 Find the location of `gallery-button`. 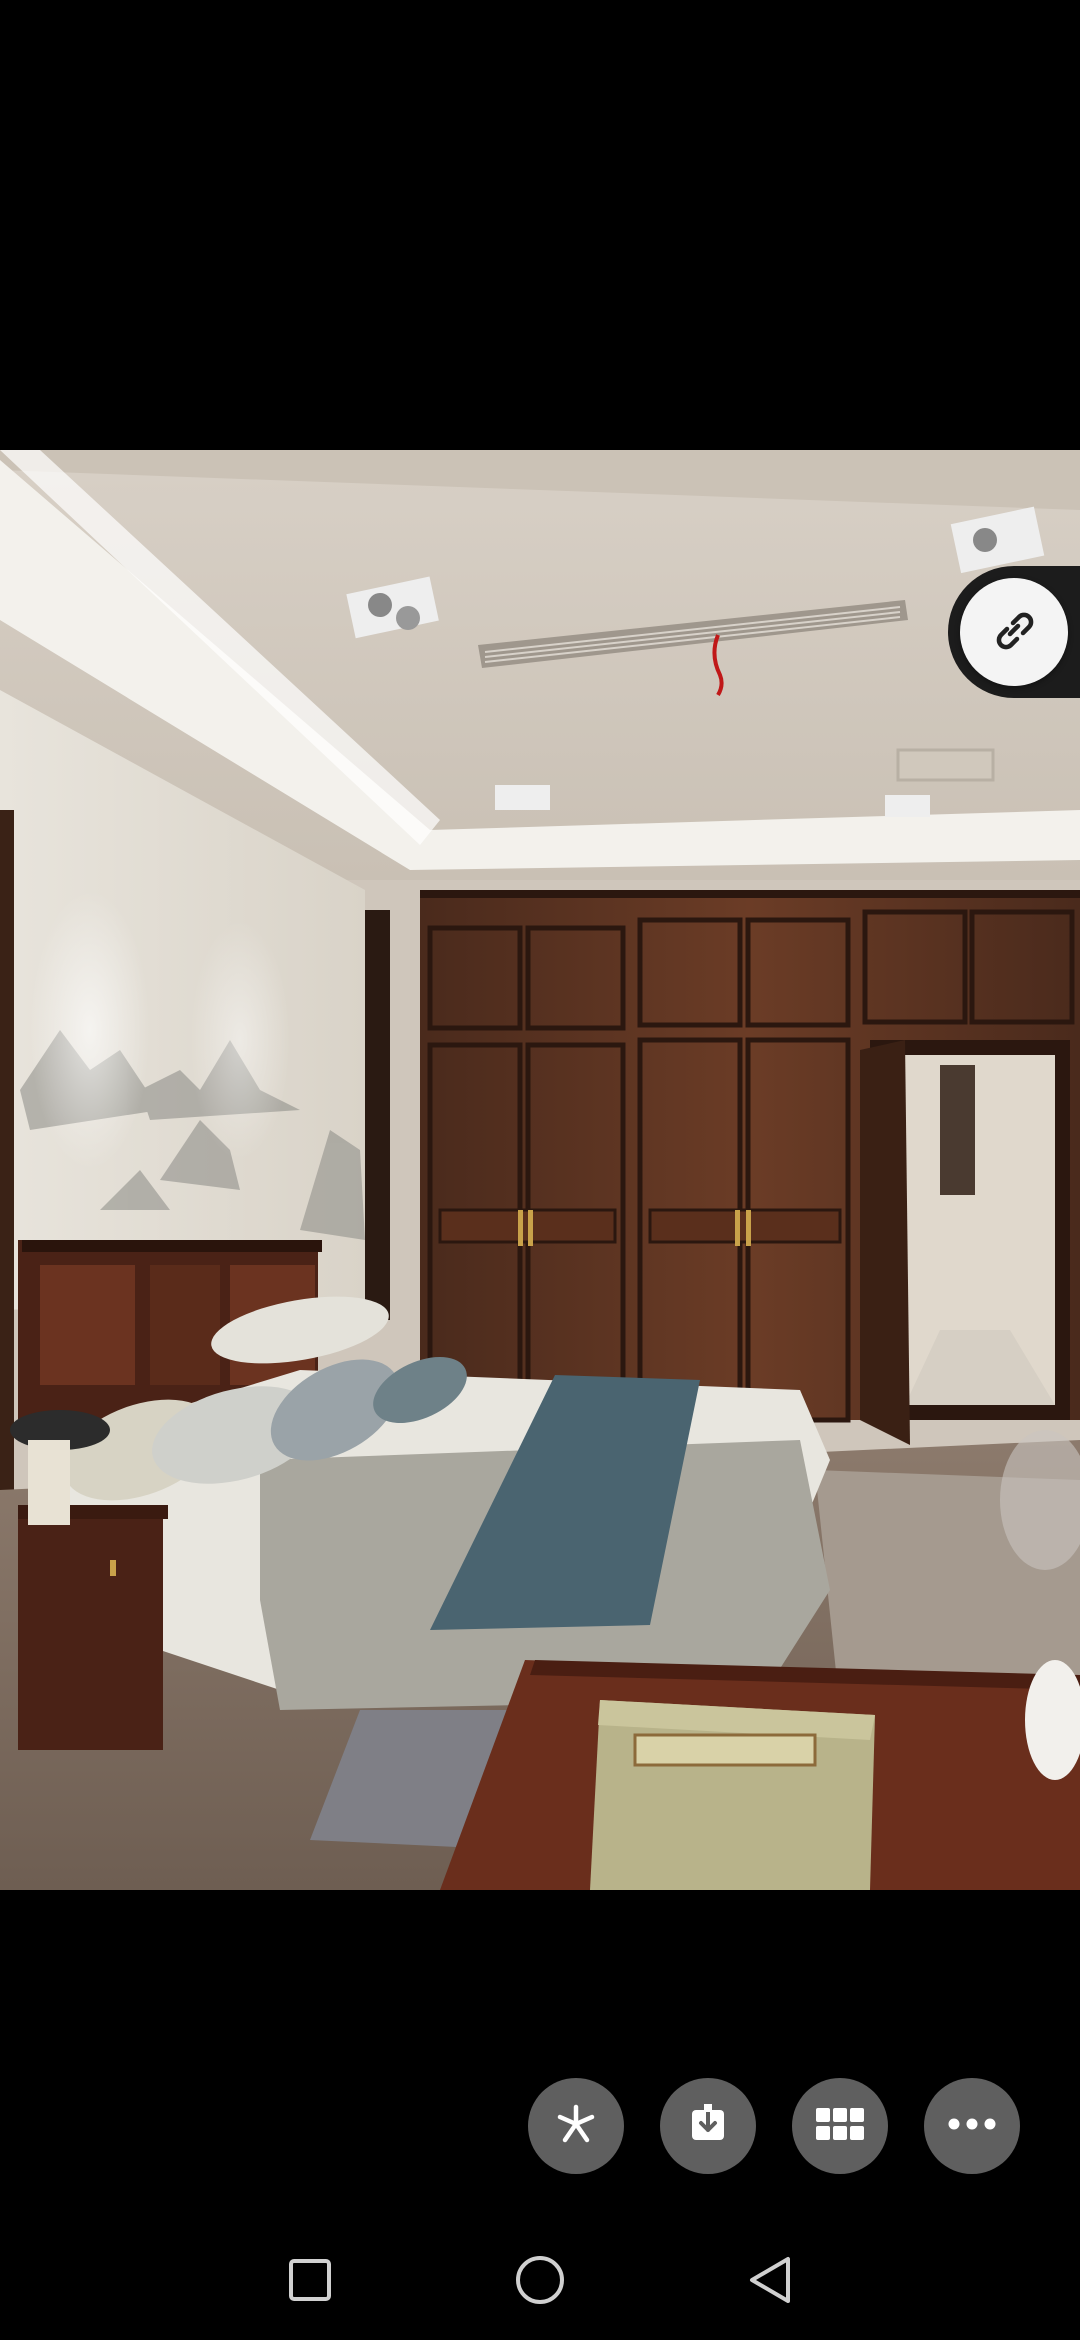

gallery-button is located at coordinates (840, 2126).